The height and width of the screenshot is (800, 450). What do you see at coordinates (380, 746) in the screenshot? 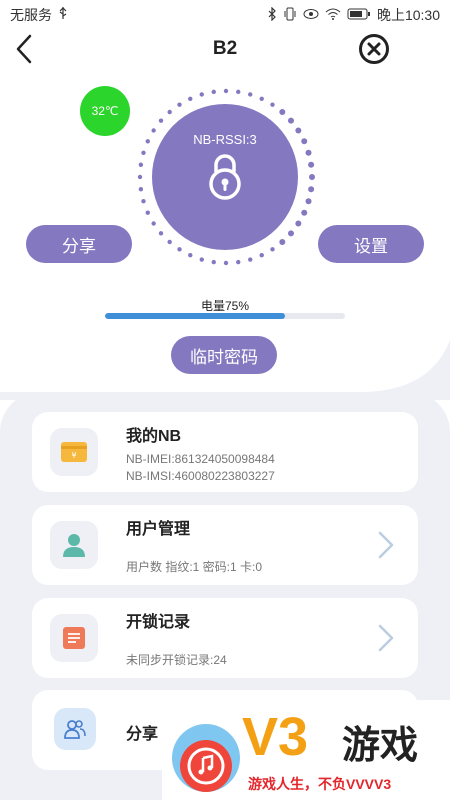
I see `watermark-brand-cn: 游戏` at bounding box center [380, 746].